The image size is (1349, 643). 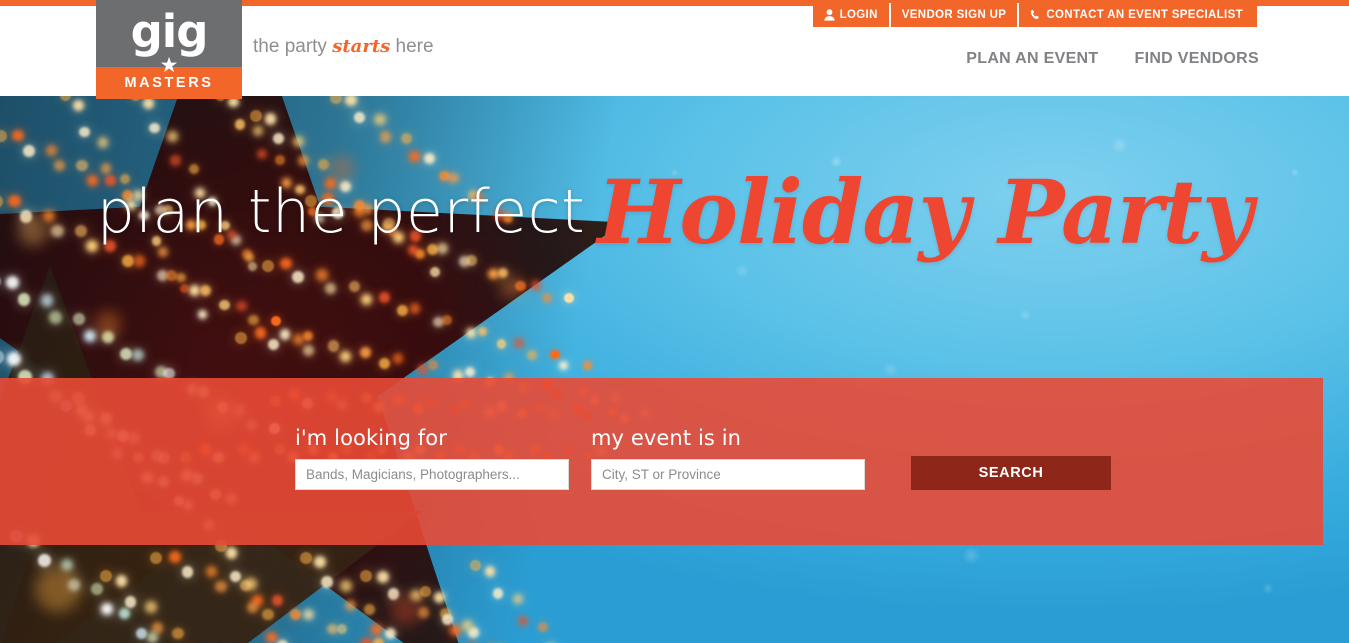 I want to click on search-keyword-label: i'm looking for, so click(x=371, y=438).